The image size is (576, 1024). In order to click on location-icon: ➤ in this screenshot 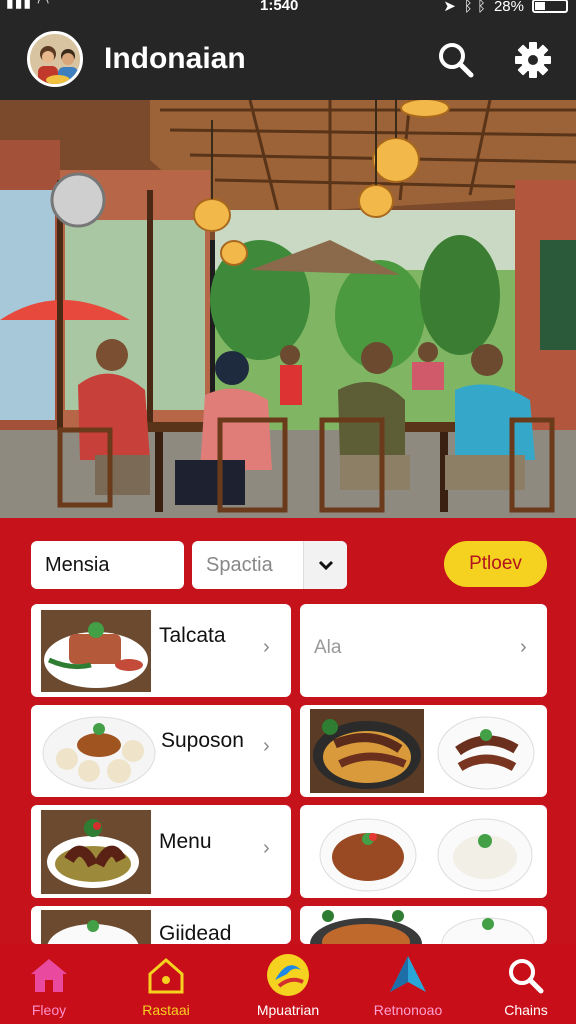, I will do `click(449, 7)`.